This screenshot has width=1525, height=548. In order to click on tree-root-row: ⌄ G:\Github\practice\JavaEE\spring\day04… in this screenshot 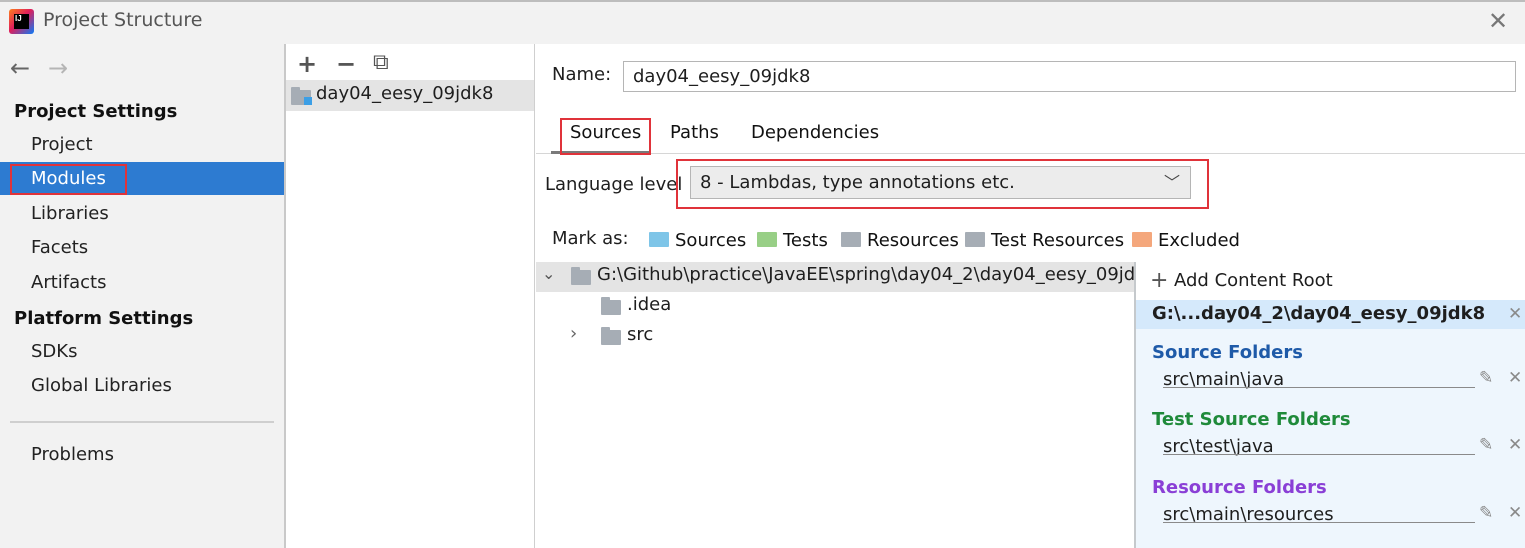, I will do `click(846, 277)`.